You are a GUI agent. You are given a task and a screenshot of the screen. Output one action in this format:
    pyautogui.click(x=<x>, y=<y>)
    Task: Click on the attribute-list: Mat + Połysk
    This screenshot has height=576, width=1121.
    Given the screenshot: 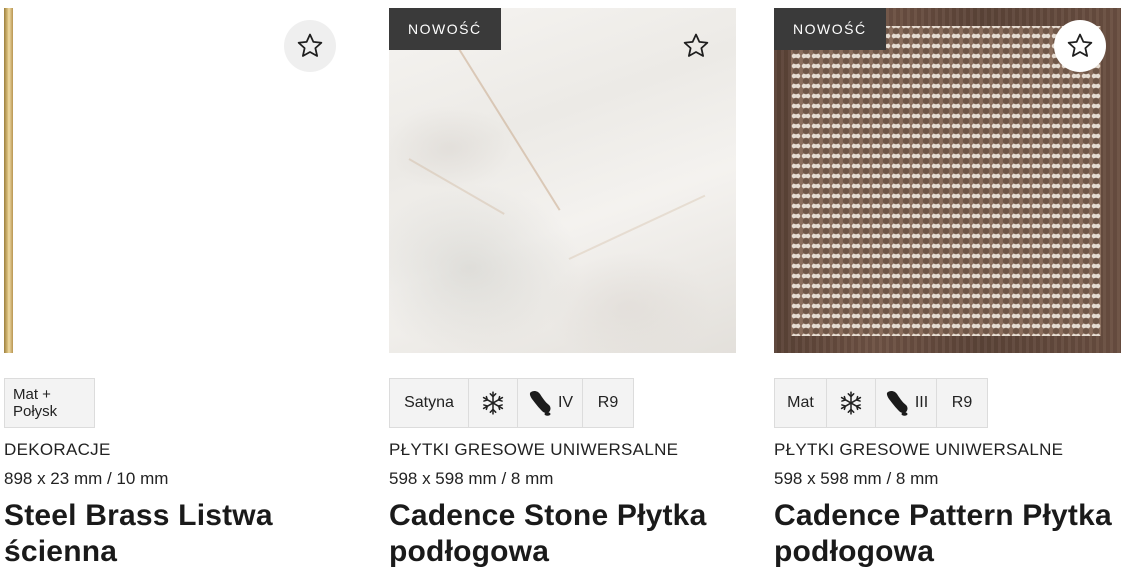 What is the action you would take?
    pyautogui.click(x=49, y=404)
    